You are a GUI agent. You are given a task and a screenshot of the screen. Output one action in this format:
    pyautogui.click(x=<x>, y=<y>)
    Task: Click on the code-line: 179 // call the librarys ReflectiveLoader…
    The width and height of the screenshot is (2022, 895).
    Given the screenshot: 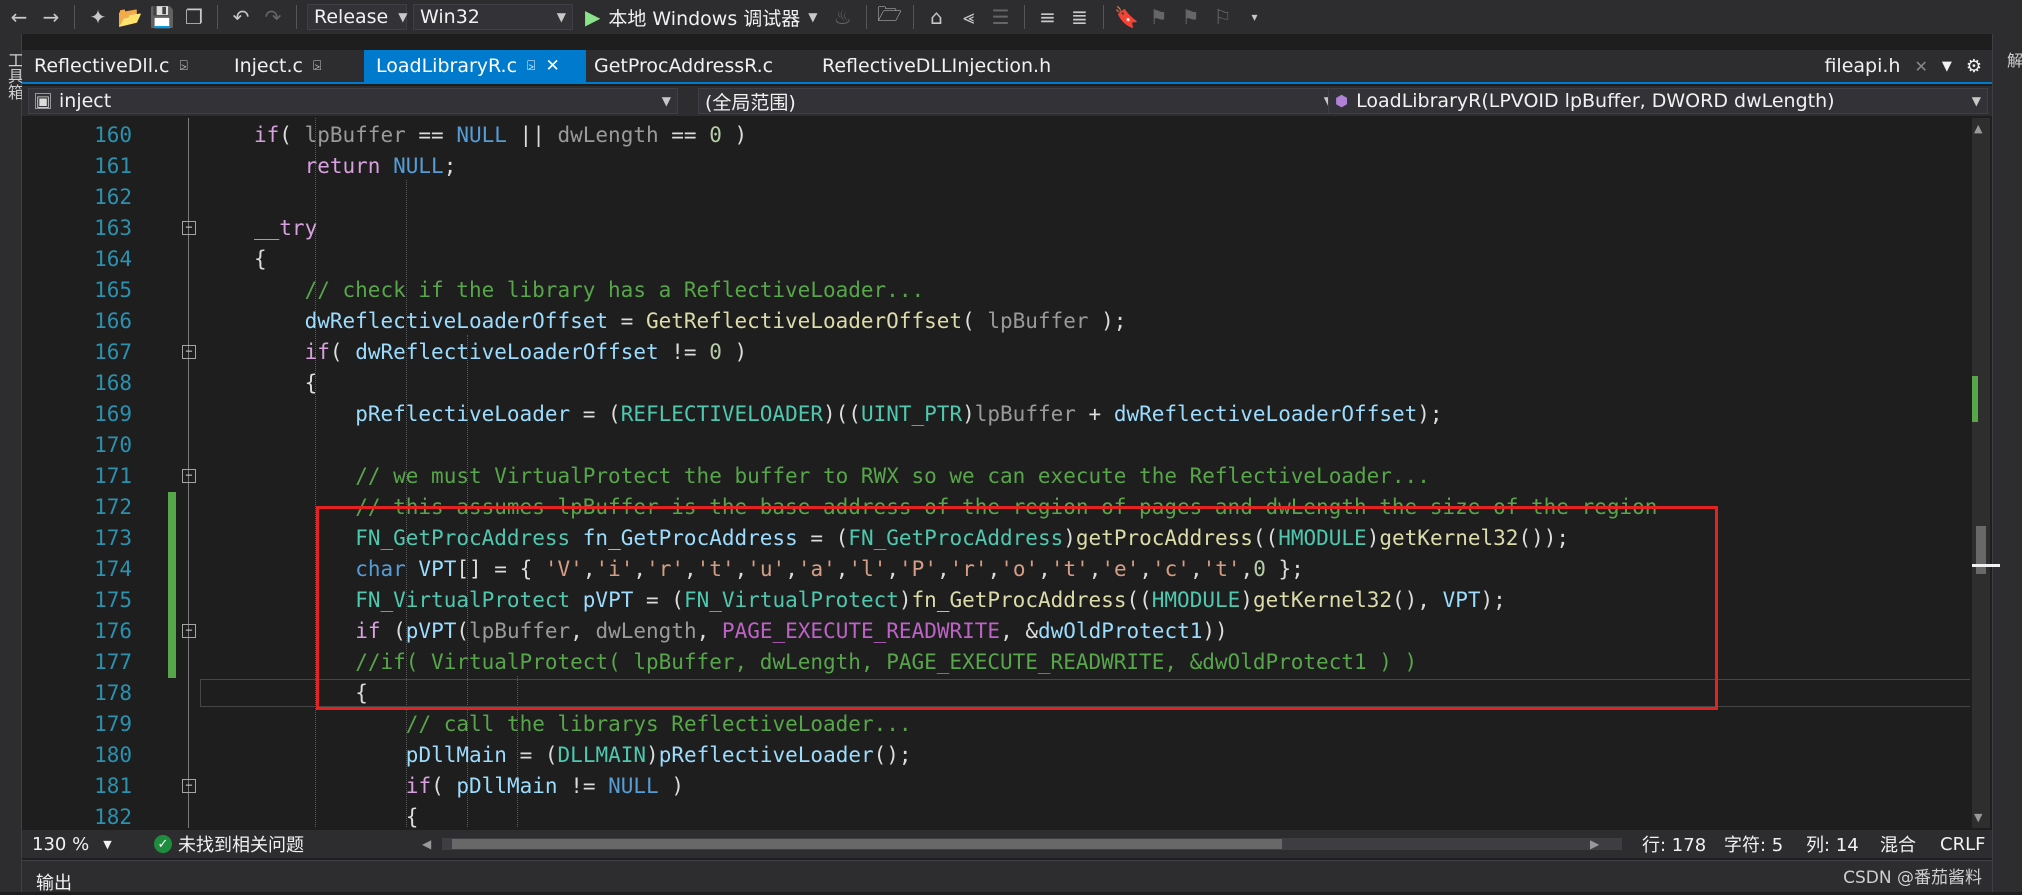 What is the action you would take?
    pyautogui.click(x=996, y=724)
    